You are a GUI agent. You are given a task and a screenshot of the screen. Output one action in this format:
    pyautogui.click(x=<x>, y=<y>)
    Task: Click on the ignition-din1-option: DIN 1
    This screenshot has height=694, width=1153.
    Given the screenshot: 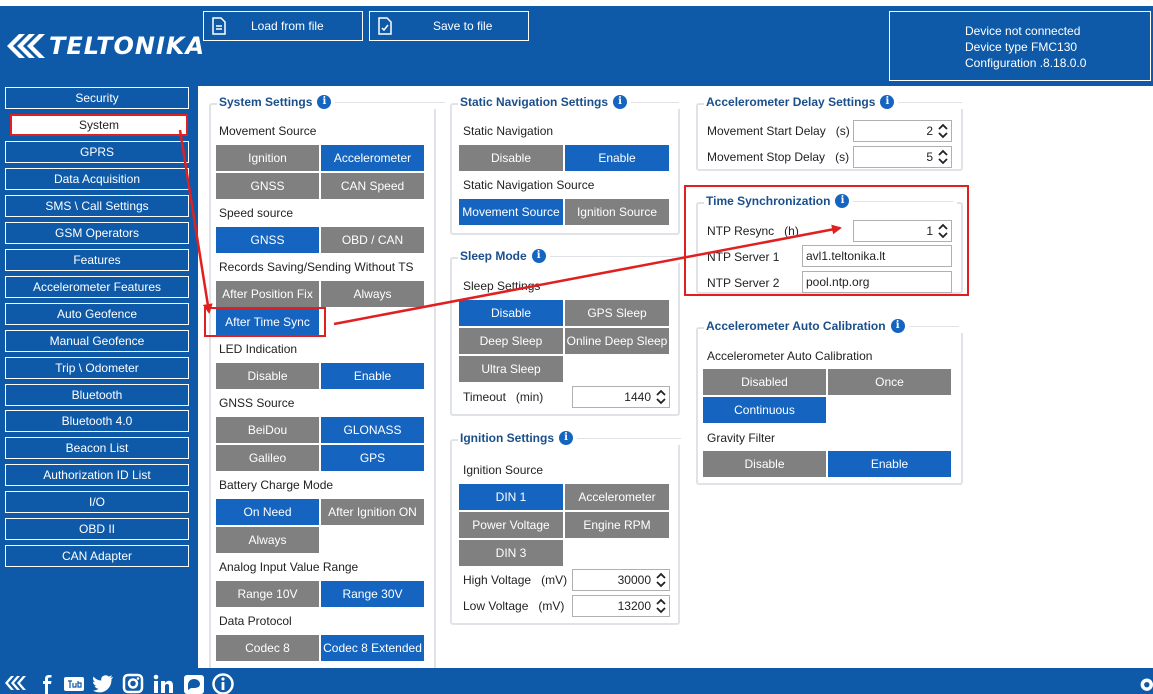 What is the action you would take?
    pyautogui.click(x=511, y=497)
    